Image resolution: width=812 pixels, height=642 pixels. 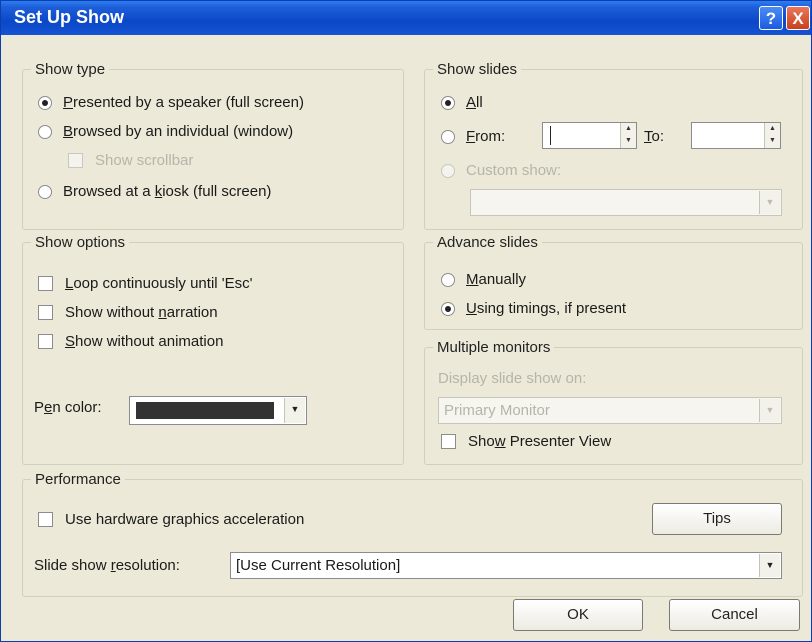 I want to click on from-slide-spinner: ▲ ▼, so click(x=589, y=135).